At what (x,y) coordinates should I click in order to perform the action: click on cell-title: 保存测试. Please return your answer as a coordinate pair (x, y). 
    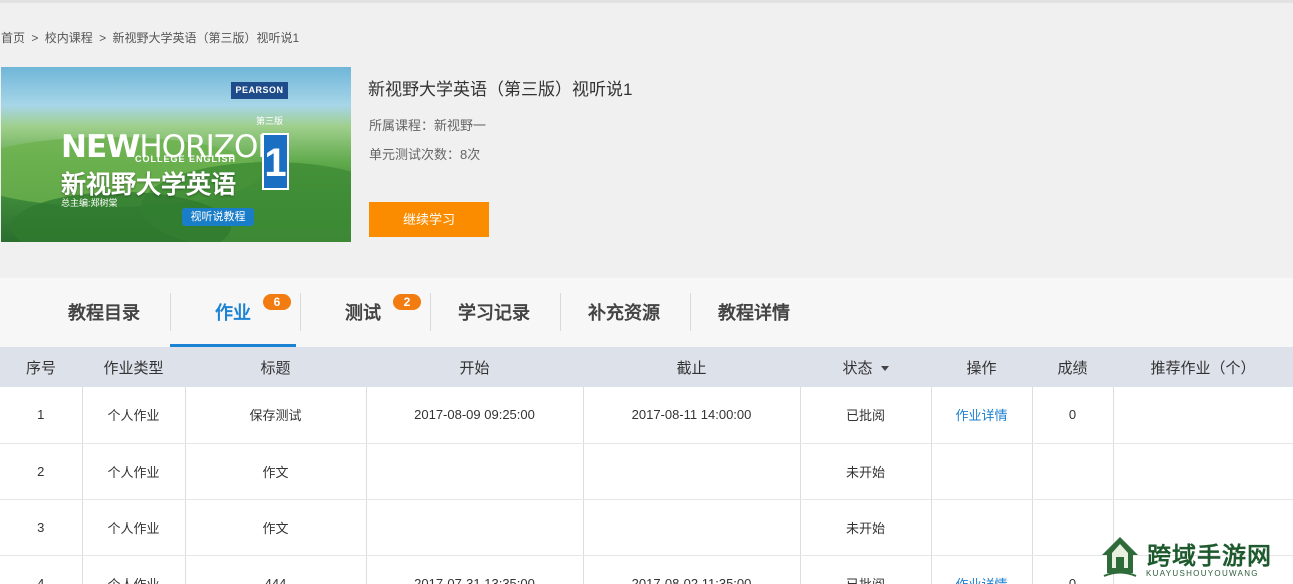
    Looking at the image, I should click on (275, 415).